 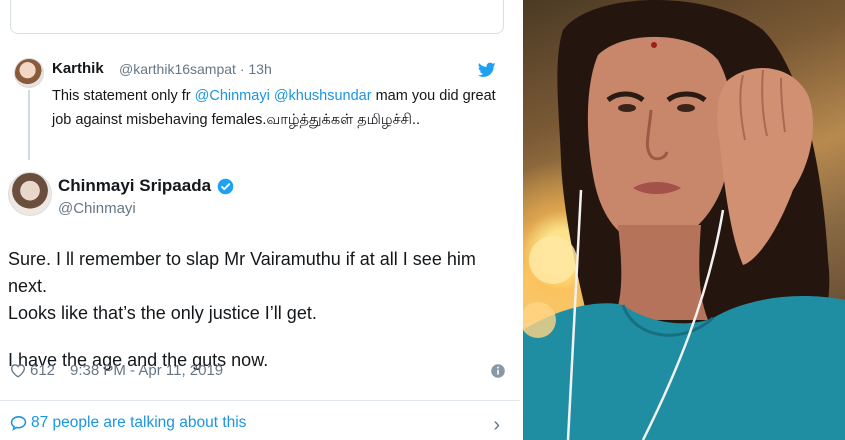 What do you see at coordinates (123, 96) in the screenshot?
I see `reply-text-part: This statement only fr` at bounding box center [123, 96].